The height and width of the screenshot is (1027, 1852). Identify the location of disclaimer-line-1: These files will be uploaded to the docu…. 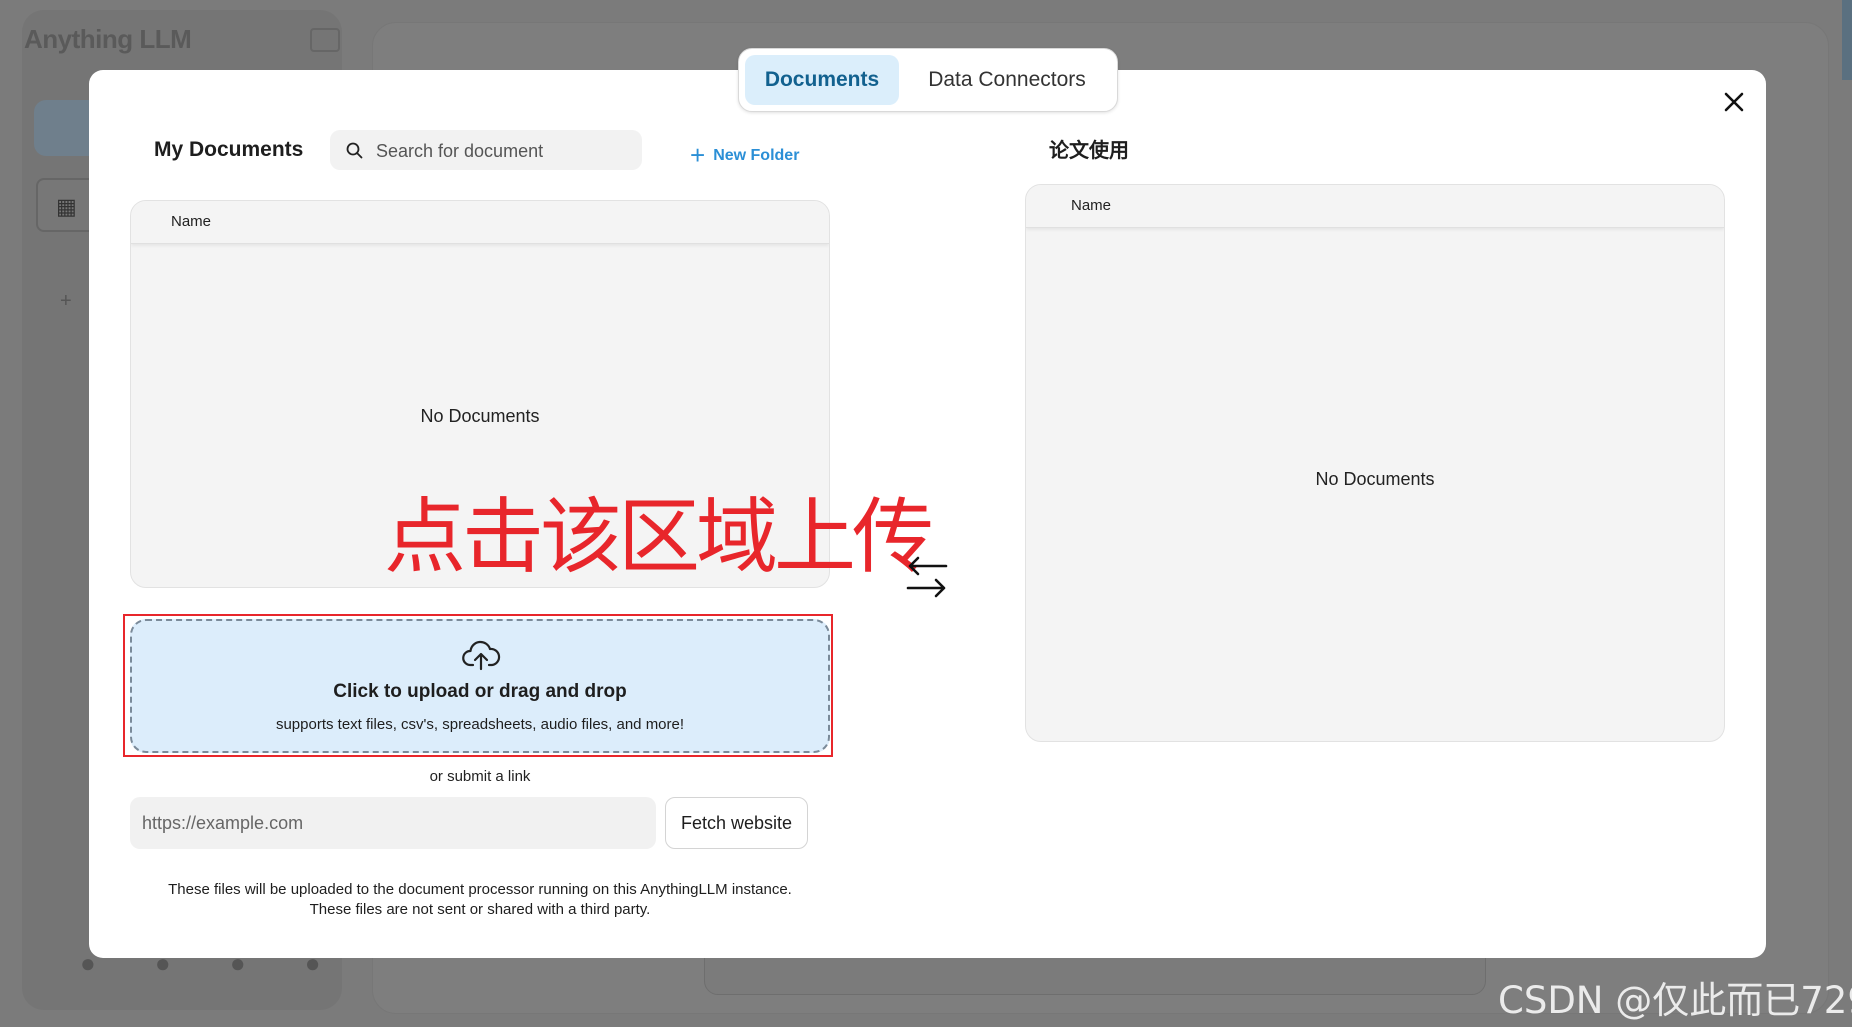
(480, 889).